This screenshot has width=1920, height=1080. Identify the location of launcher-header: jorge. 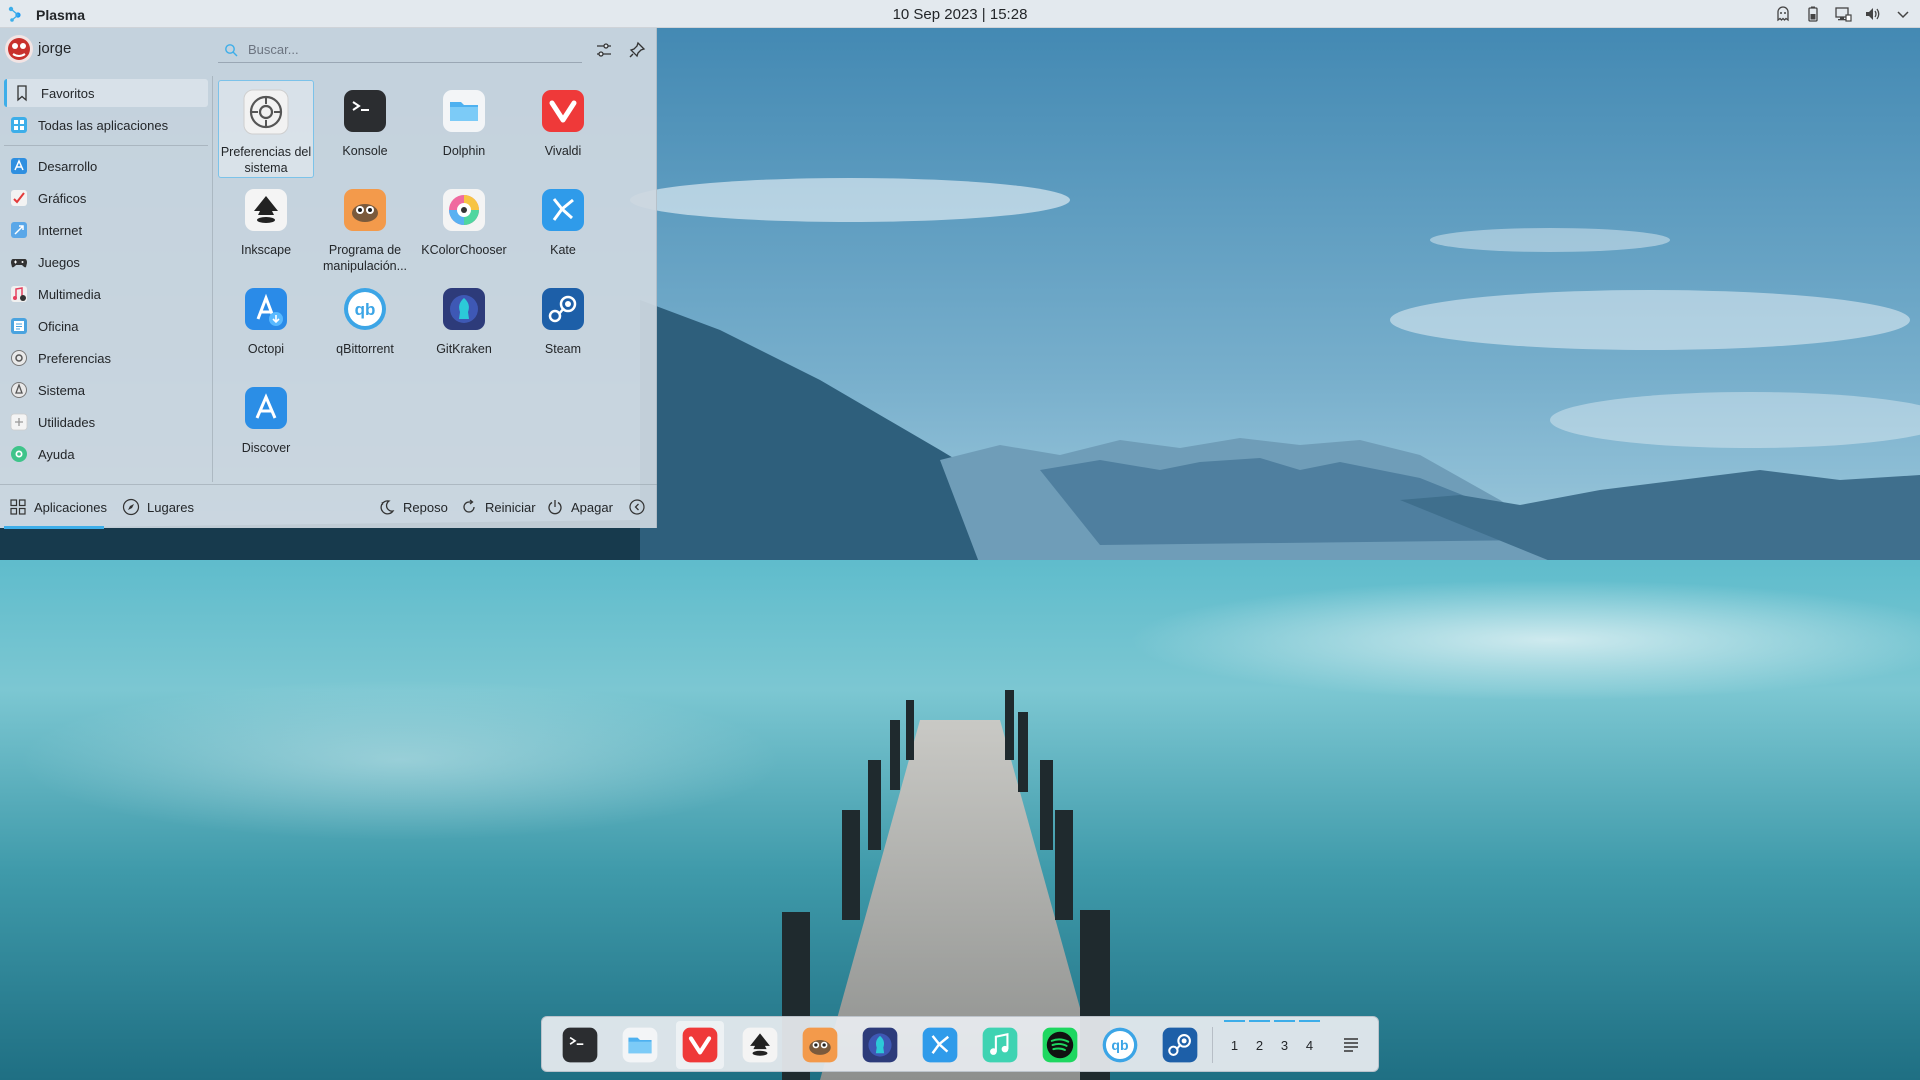
(328, 50).